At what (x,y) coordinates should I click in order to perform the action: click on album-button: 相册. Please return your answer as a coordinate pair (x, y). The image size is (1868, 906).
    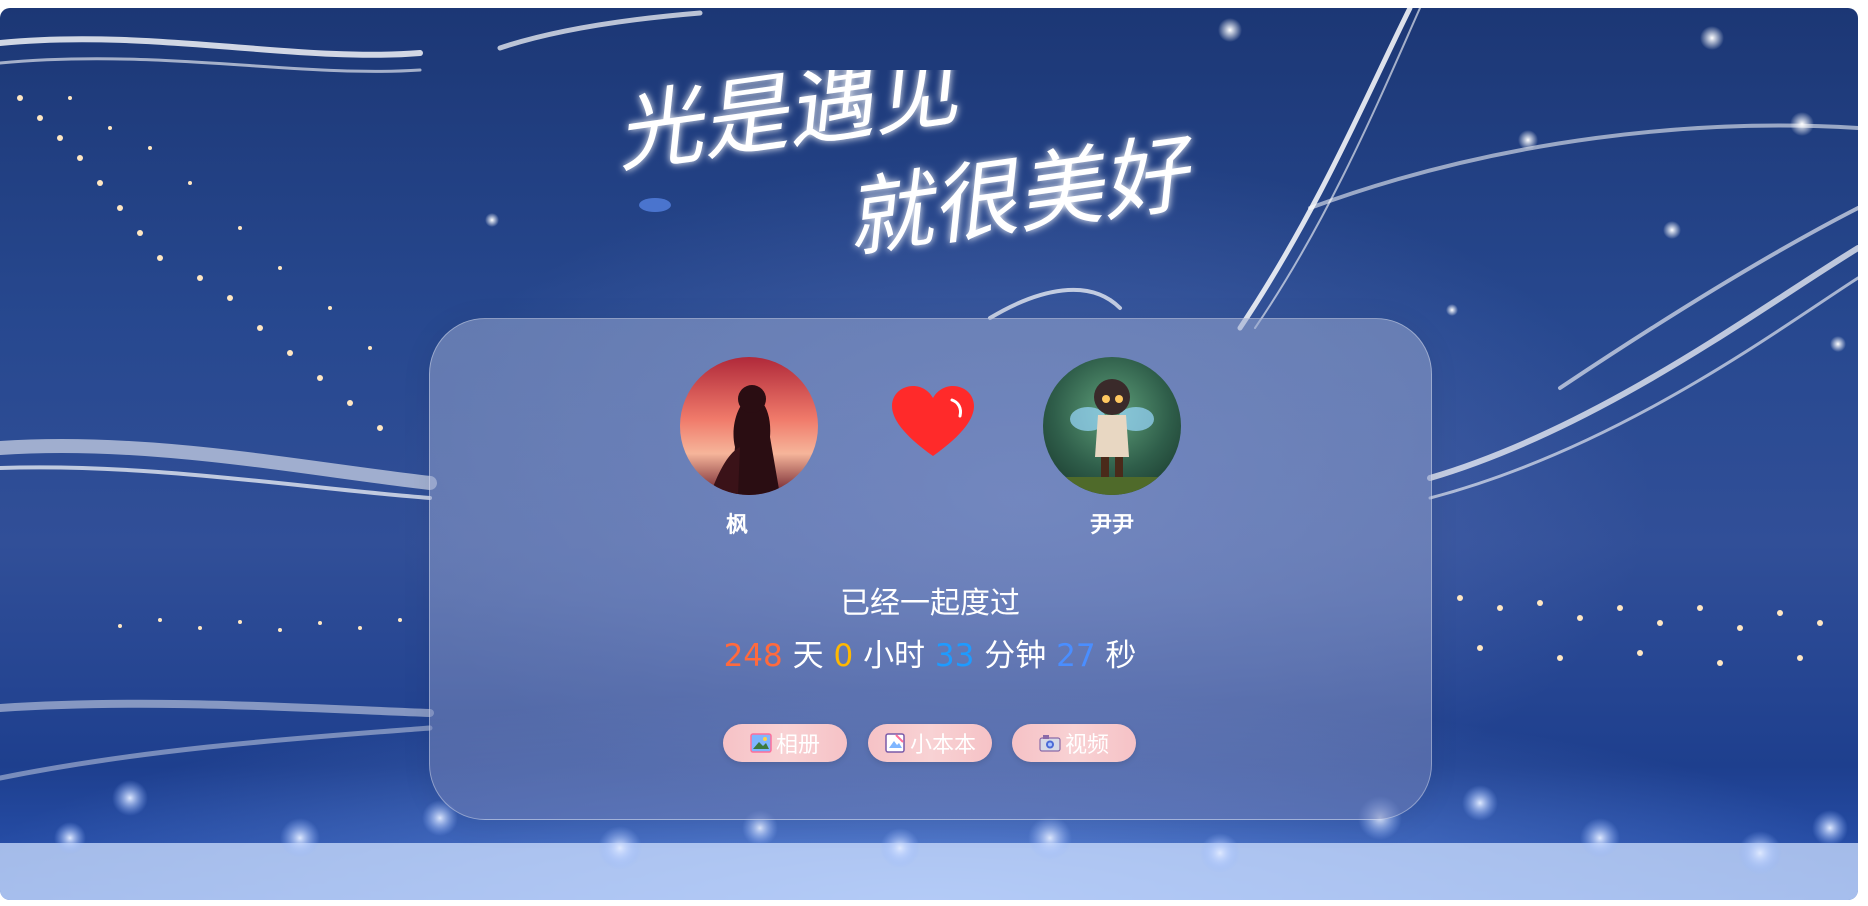
    Looking at the image, I should click on (785, 743).